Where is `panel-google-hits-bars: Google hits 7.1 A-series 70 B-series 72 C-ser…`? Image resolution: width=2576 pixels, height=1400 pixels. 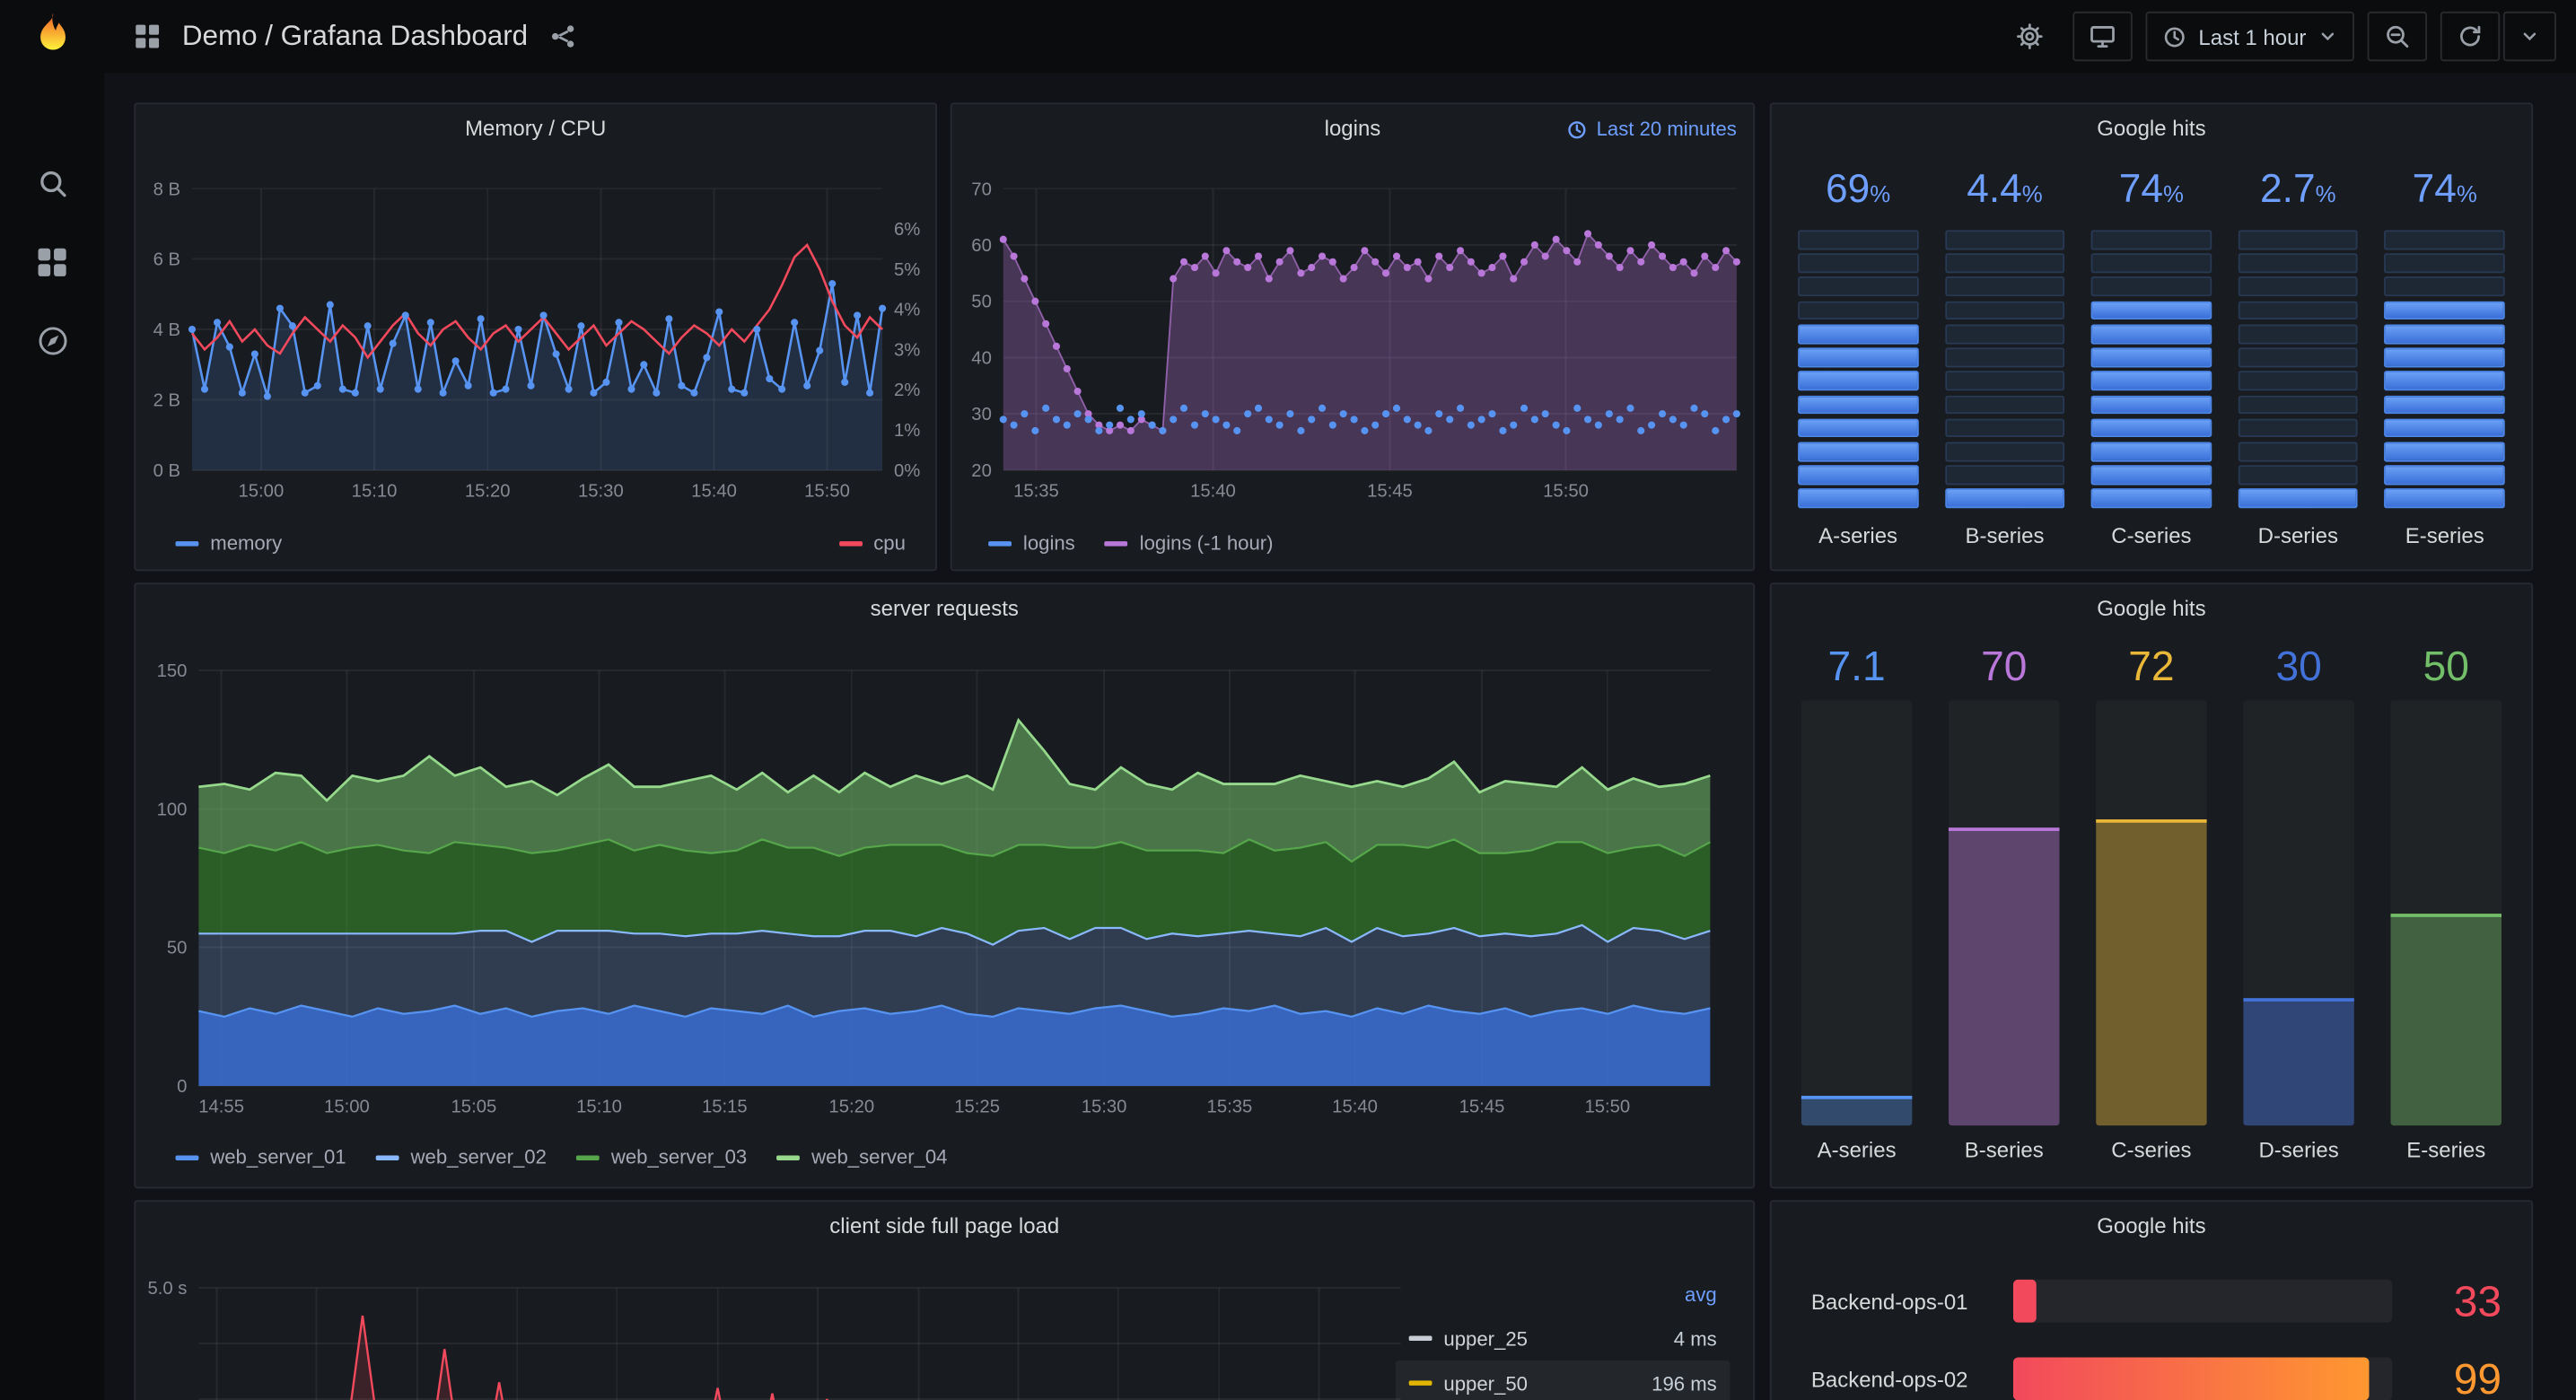 panel-google-hits-bars: Google hits 7.1 A-series 70 B-series 72 C-ser… is located at coordinates (2151, 886).